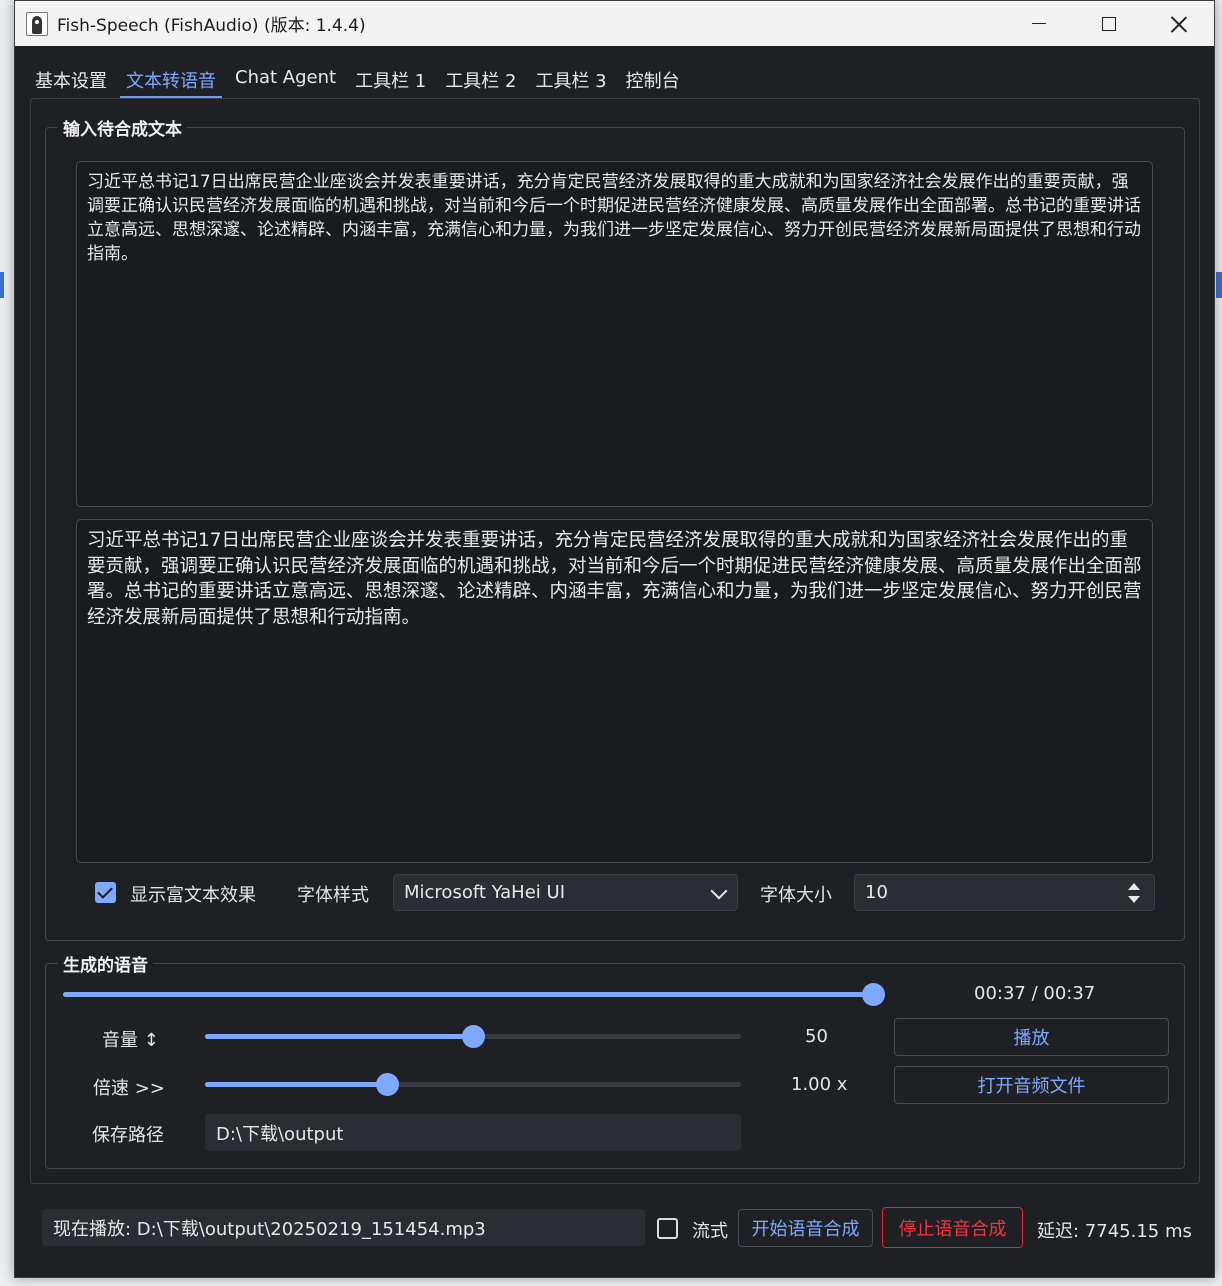  What do you see at coordinates (480, 81) in the screenshot?
I see `tab-toolbar-2: 工具栏 2` at bounding box center [480, 81].